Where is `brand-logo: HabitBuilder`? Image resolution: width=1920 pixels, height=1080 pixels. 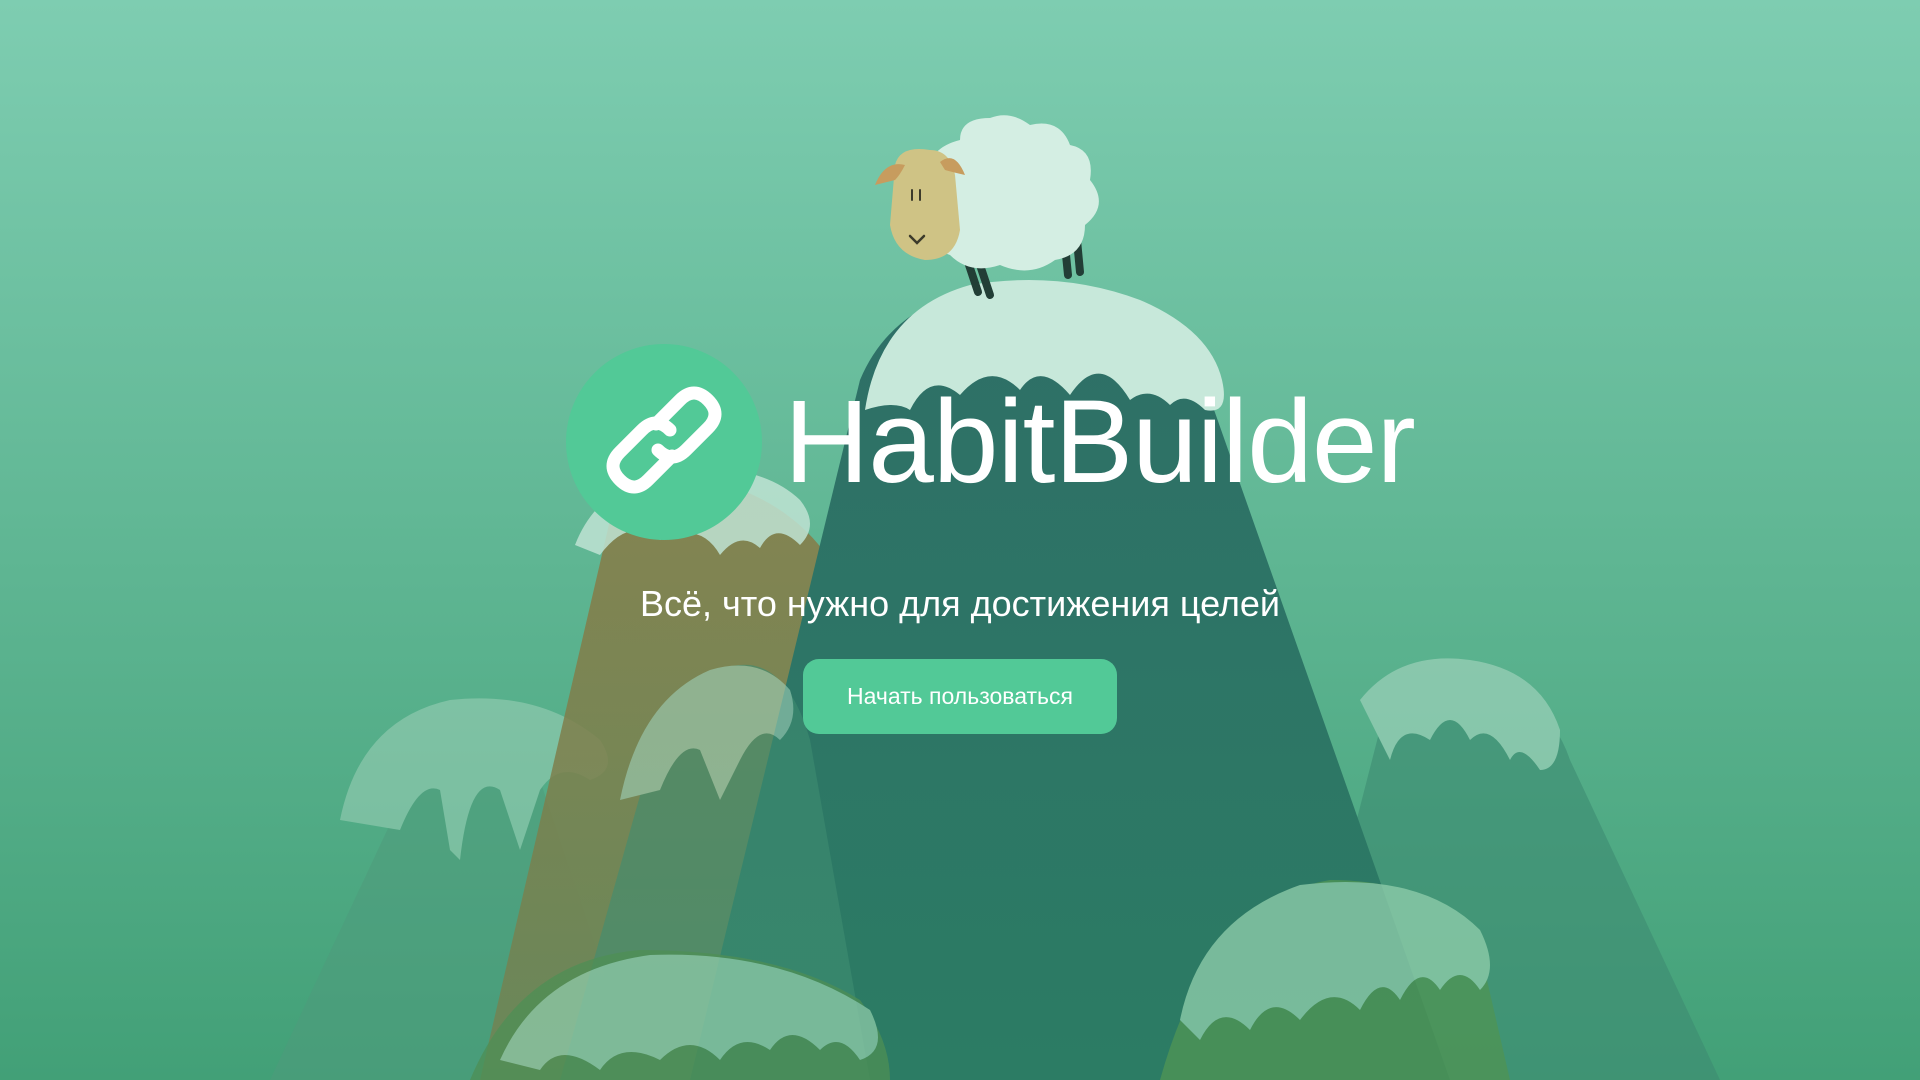 brand-logo: HabitBuilder is located at coordinates (991, 442).